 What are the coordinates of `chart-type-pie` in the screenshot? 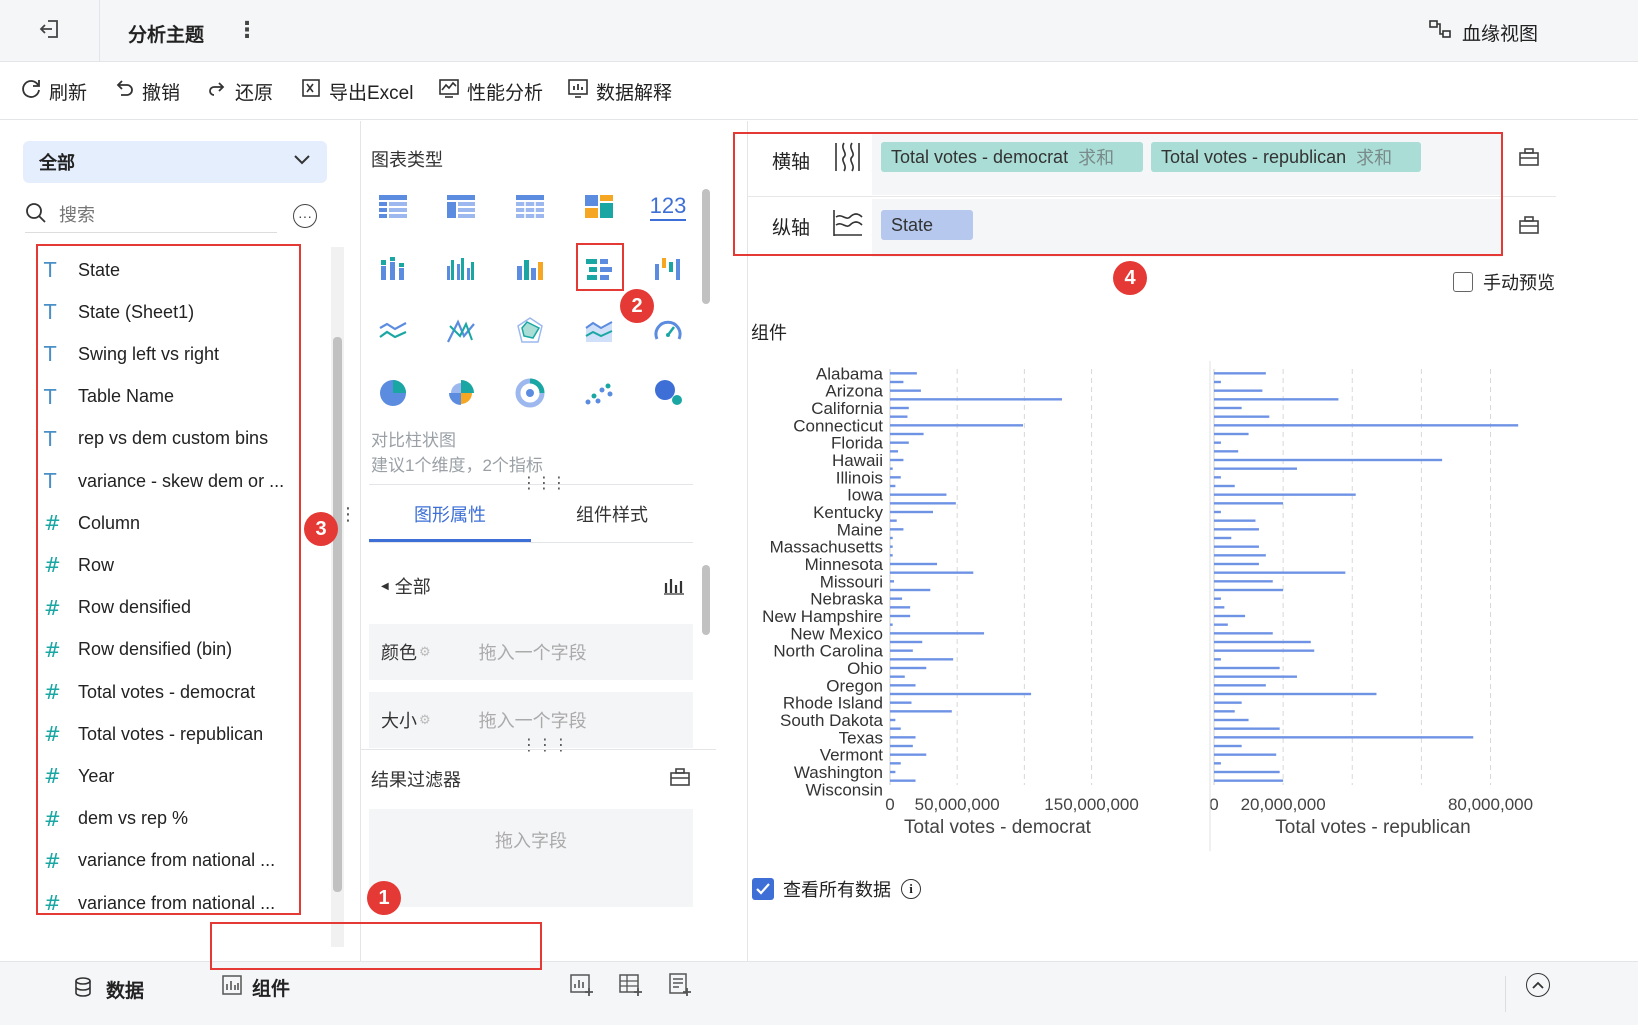 It's located at (393, 393).